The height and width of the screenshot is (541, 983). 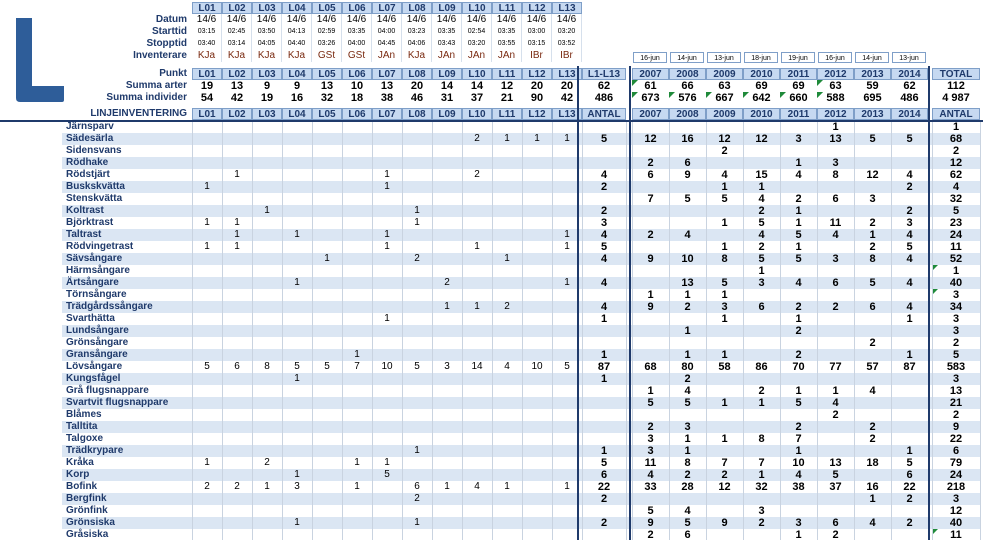 What do you see at coordinates (872, 57) in the screenshot?
I see `year-date-label: 14-jun` at bounding box center [872, 57].